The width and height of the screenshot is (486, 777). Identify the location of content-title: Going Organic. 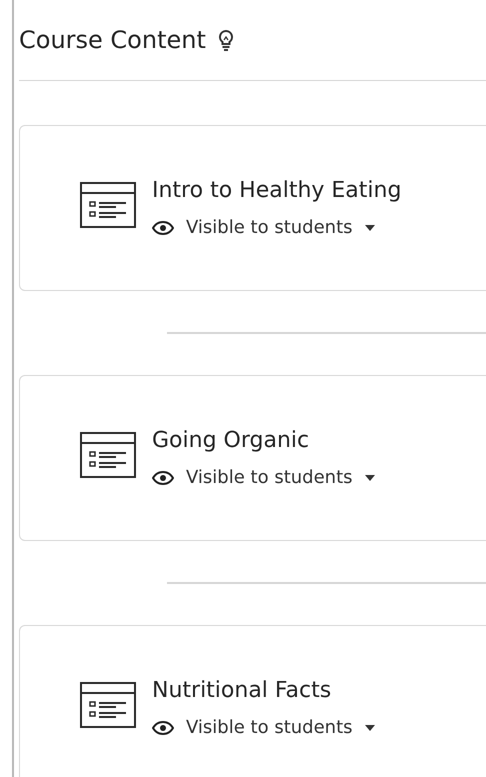
(263, 440).